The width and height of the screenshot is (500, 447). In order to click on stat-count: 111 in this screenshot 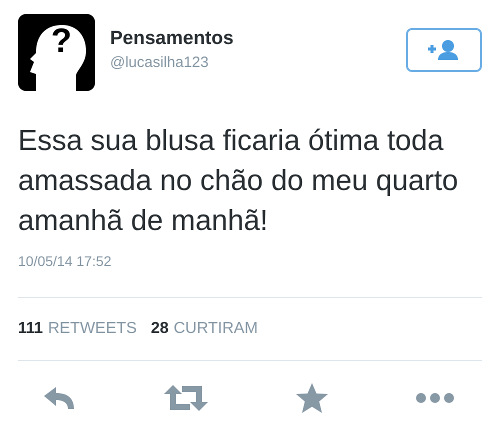, I will do `click(30, 329)`.